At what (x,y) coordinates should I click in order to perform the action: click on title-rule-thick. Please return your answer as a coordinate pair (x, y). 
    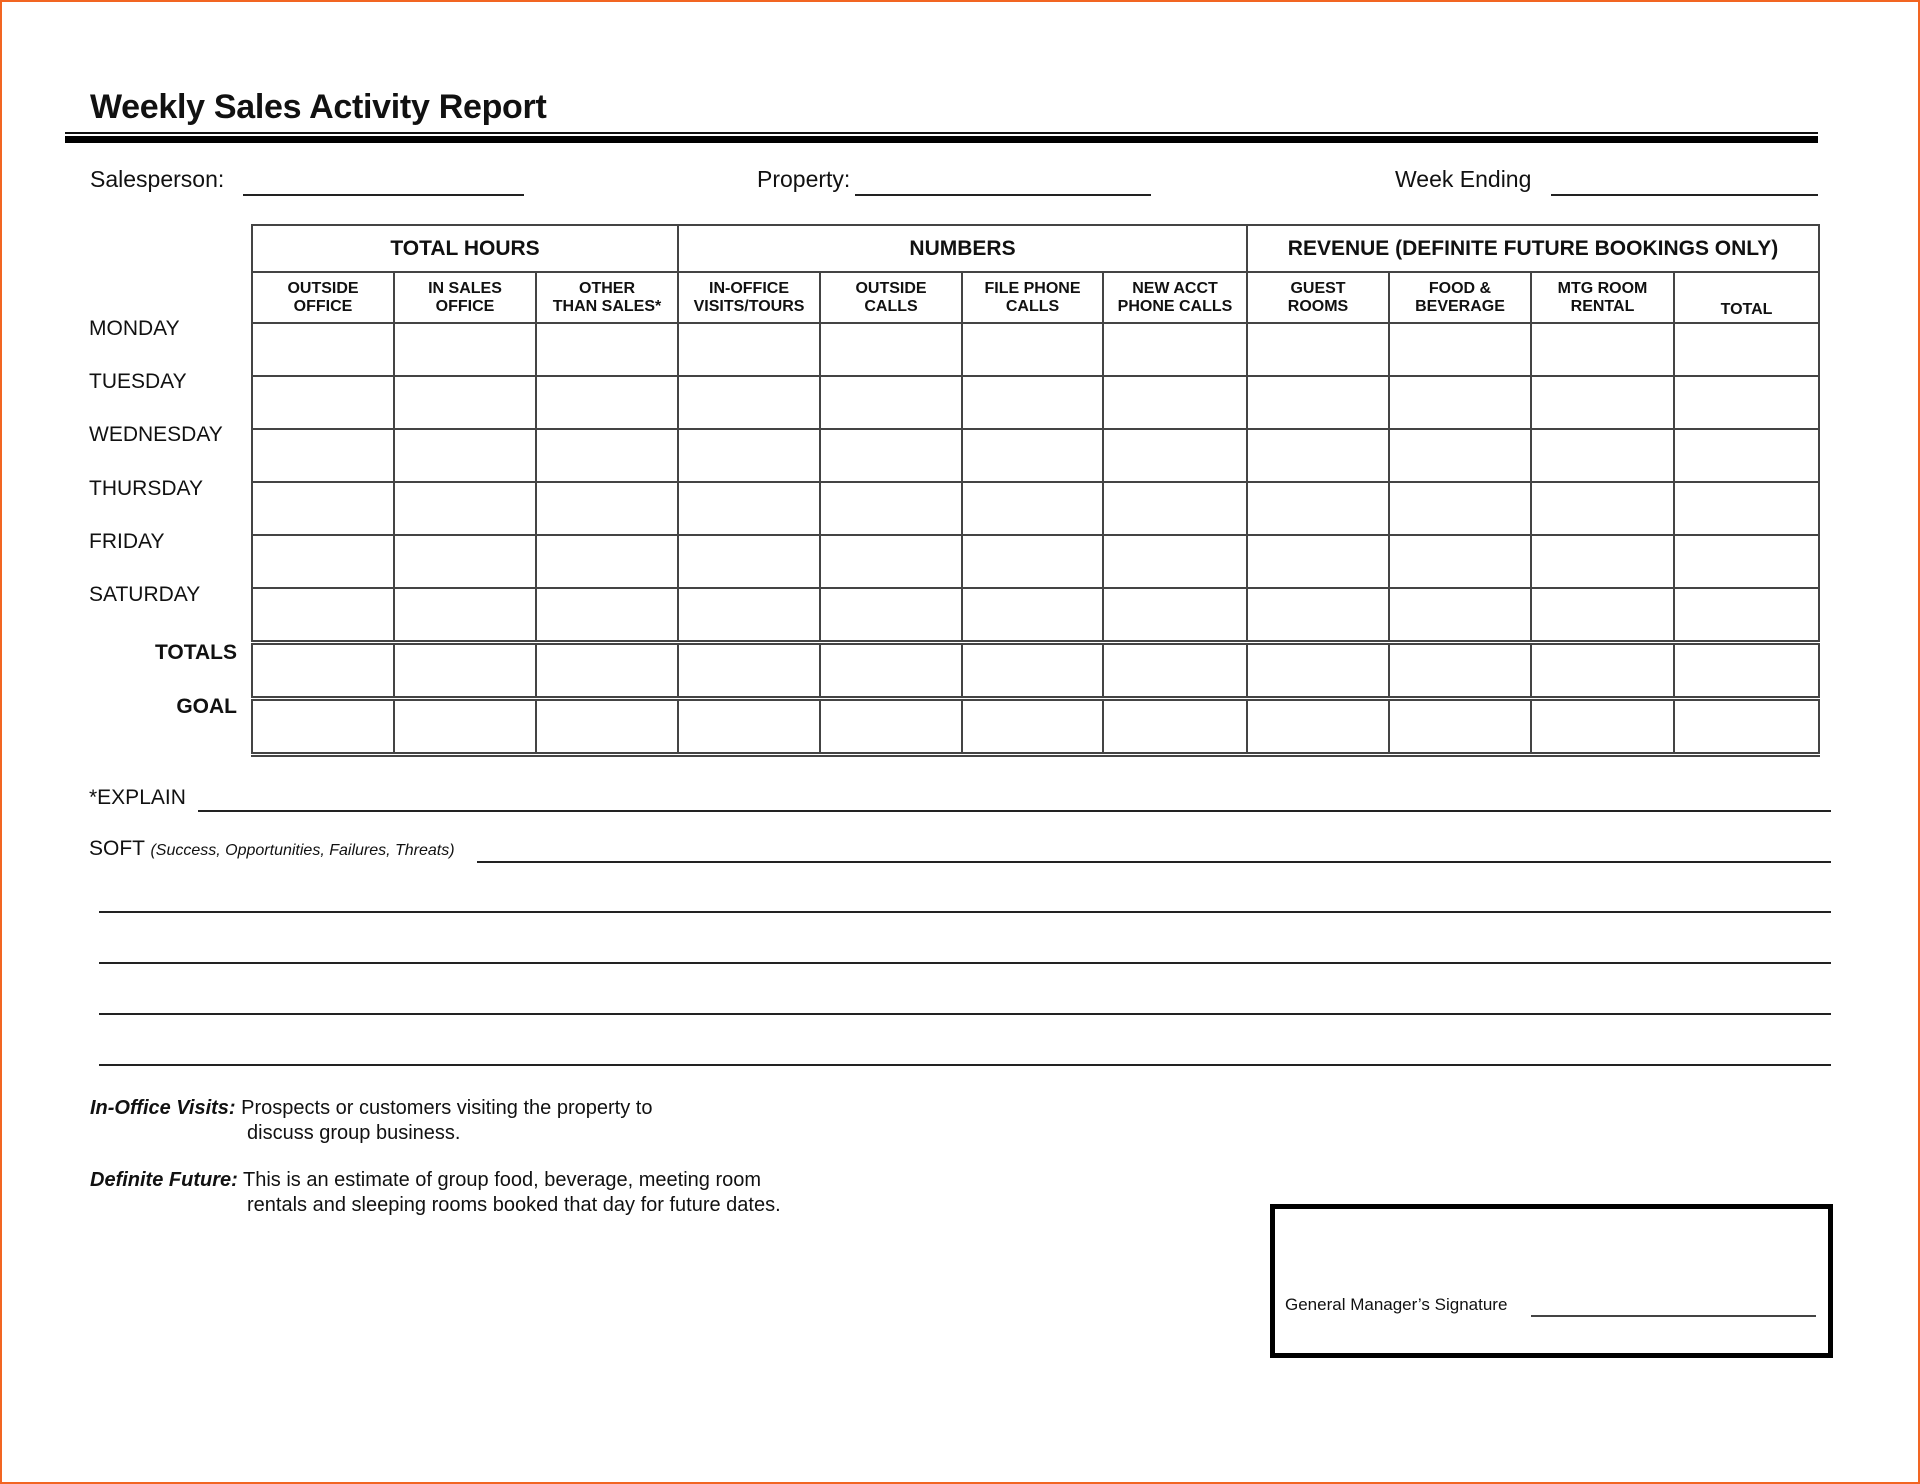
    Looking at the image, I should click on (941, 139).